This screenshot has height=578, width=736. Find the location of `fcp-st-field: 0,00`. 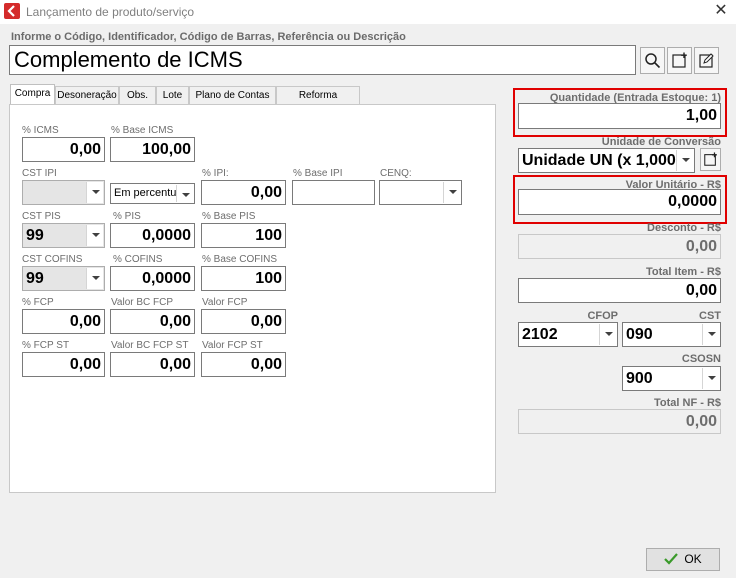

fcp-st-field: 0,00 is located at coordinates (63, 364).